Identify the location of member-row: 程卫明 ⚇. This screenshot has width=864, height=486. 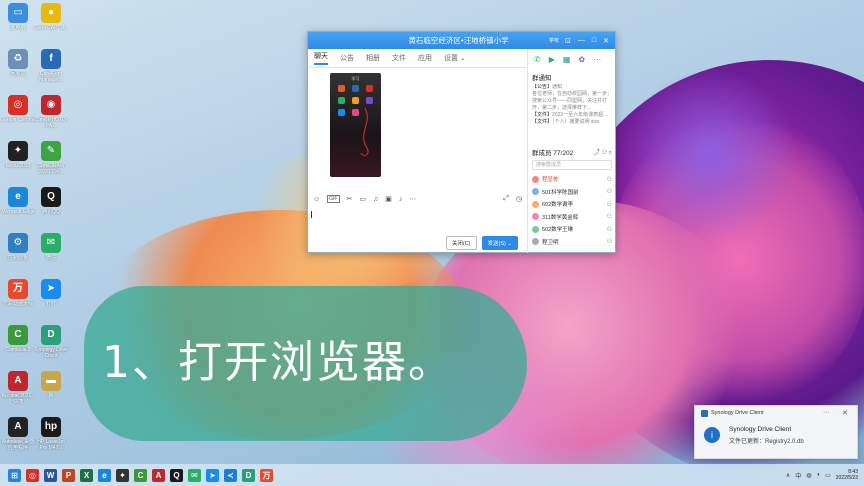
(572, 242).